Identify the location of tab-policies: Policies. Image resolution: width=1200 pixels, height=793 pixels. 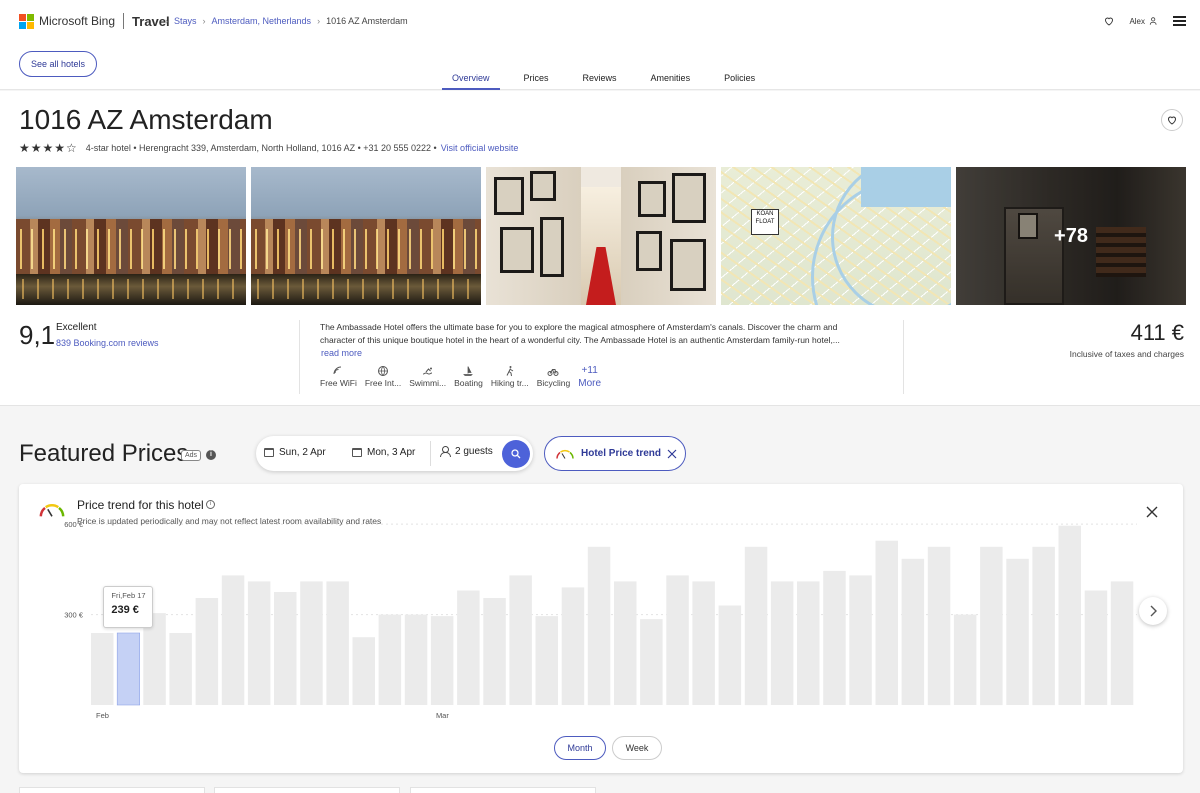
(739, 78).